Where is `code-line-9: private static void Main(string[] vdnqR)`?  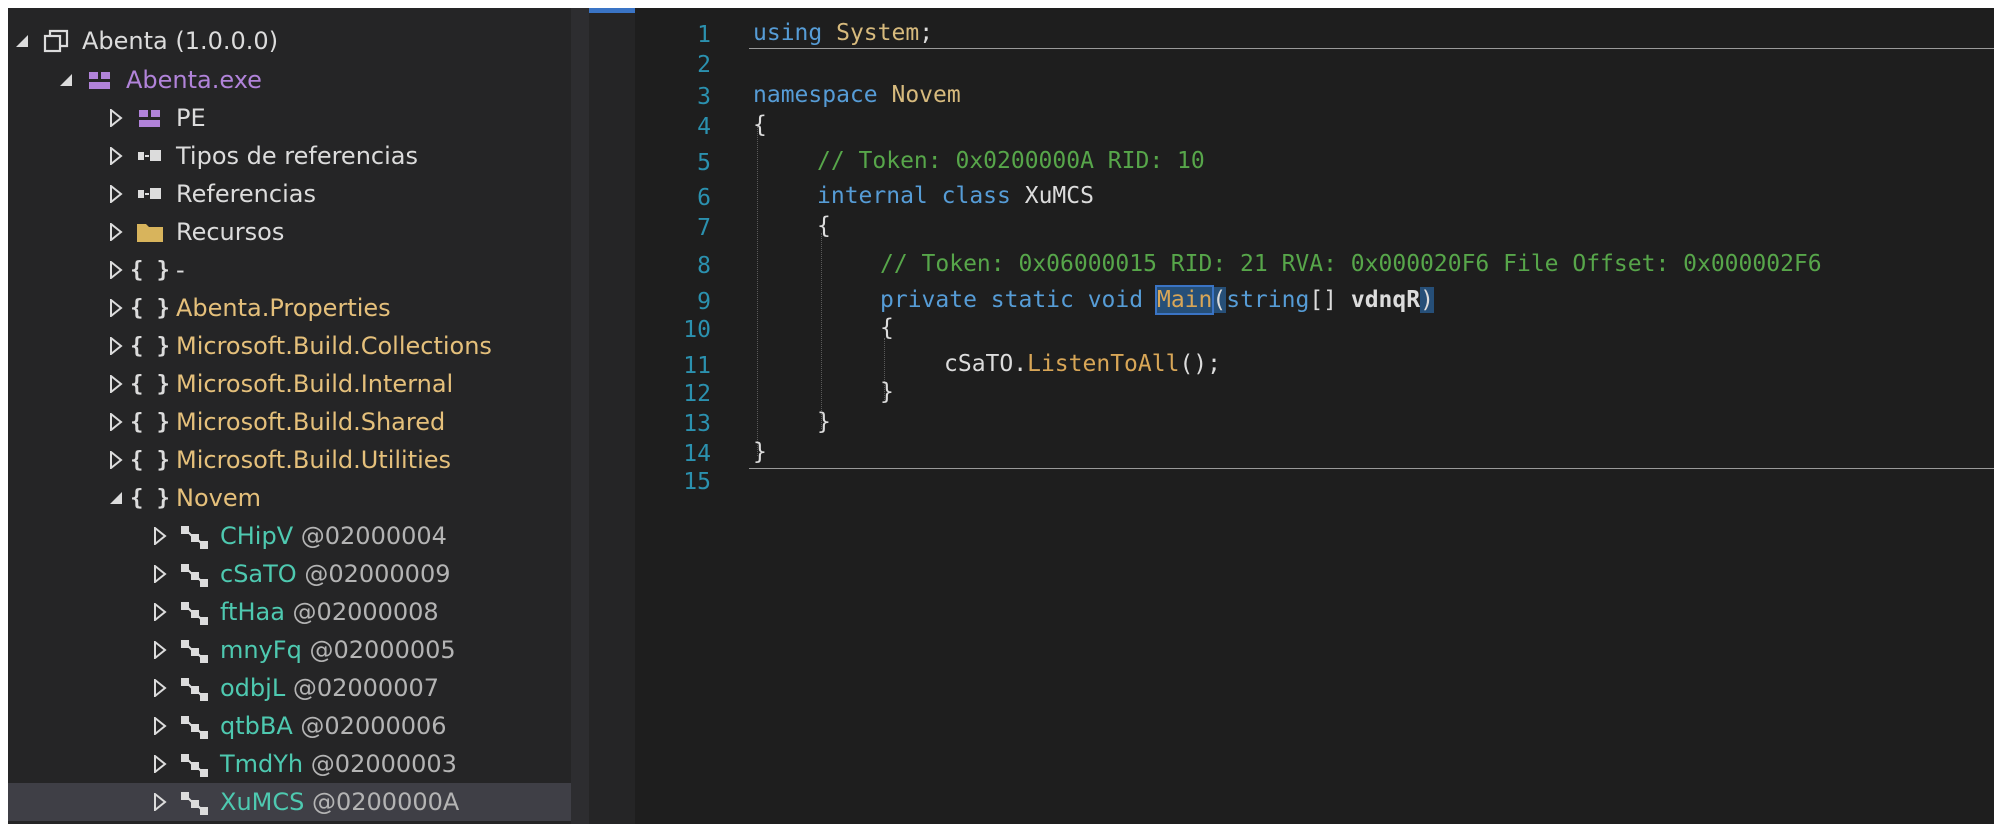
code-line-9: private static void Main(string[] vdnqR) is located at coordinates (1157, 300).